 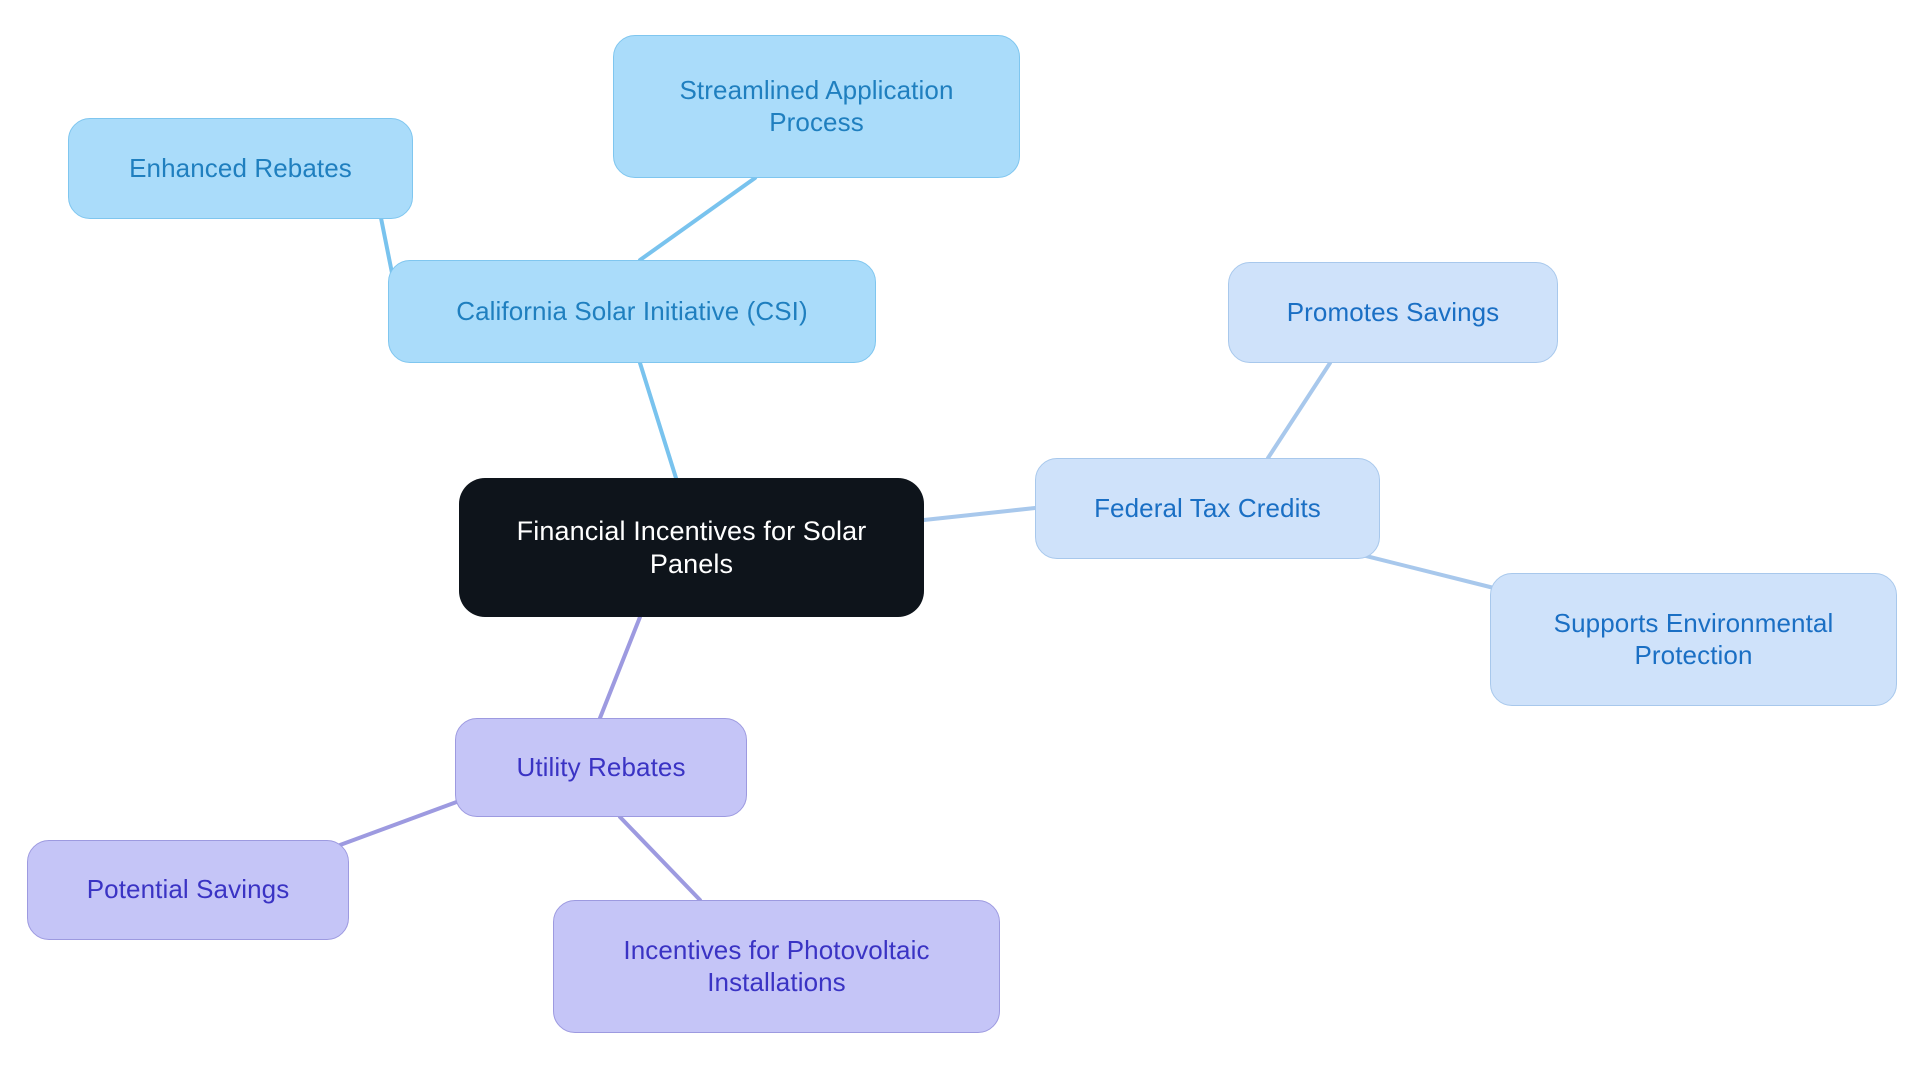 What do you see at coordinates (979, 514) in the screenshot?
I see `edge-root-federal` at bounding box center [979, 514].